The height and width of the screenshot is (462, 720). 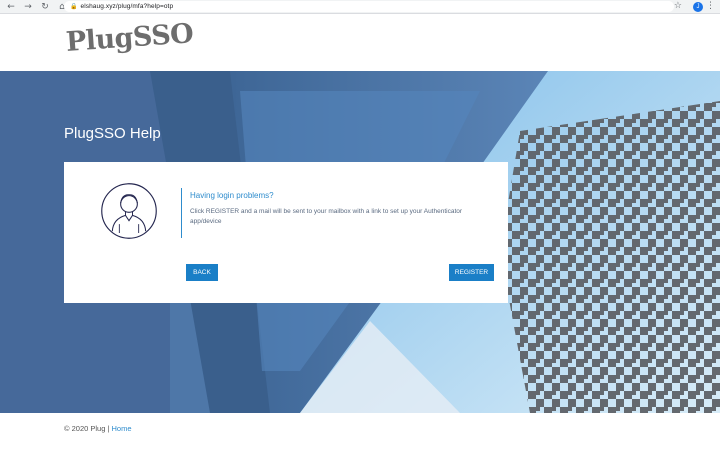 What do you see at coordinates (678, 6) in the screenshot?
I see `bookmark-star-icon: ☆` at bounding box center [678, 6].